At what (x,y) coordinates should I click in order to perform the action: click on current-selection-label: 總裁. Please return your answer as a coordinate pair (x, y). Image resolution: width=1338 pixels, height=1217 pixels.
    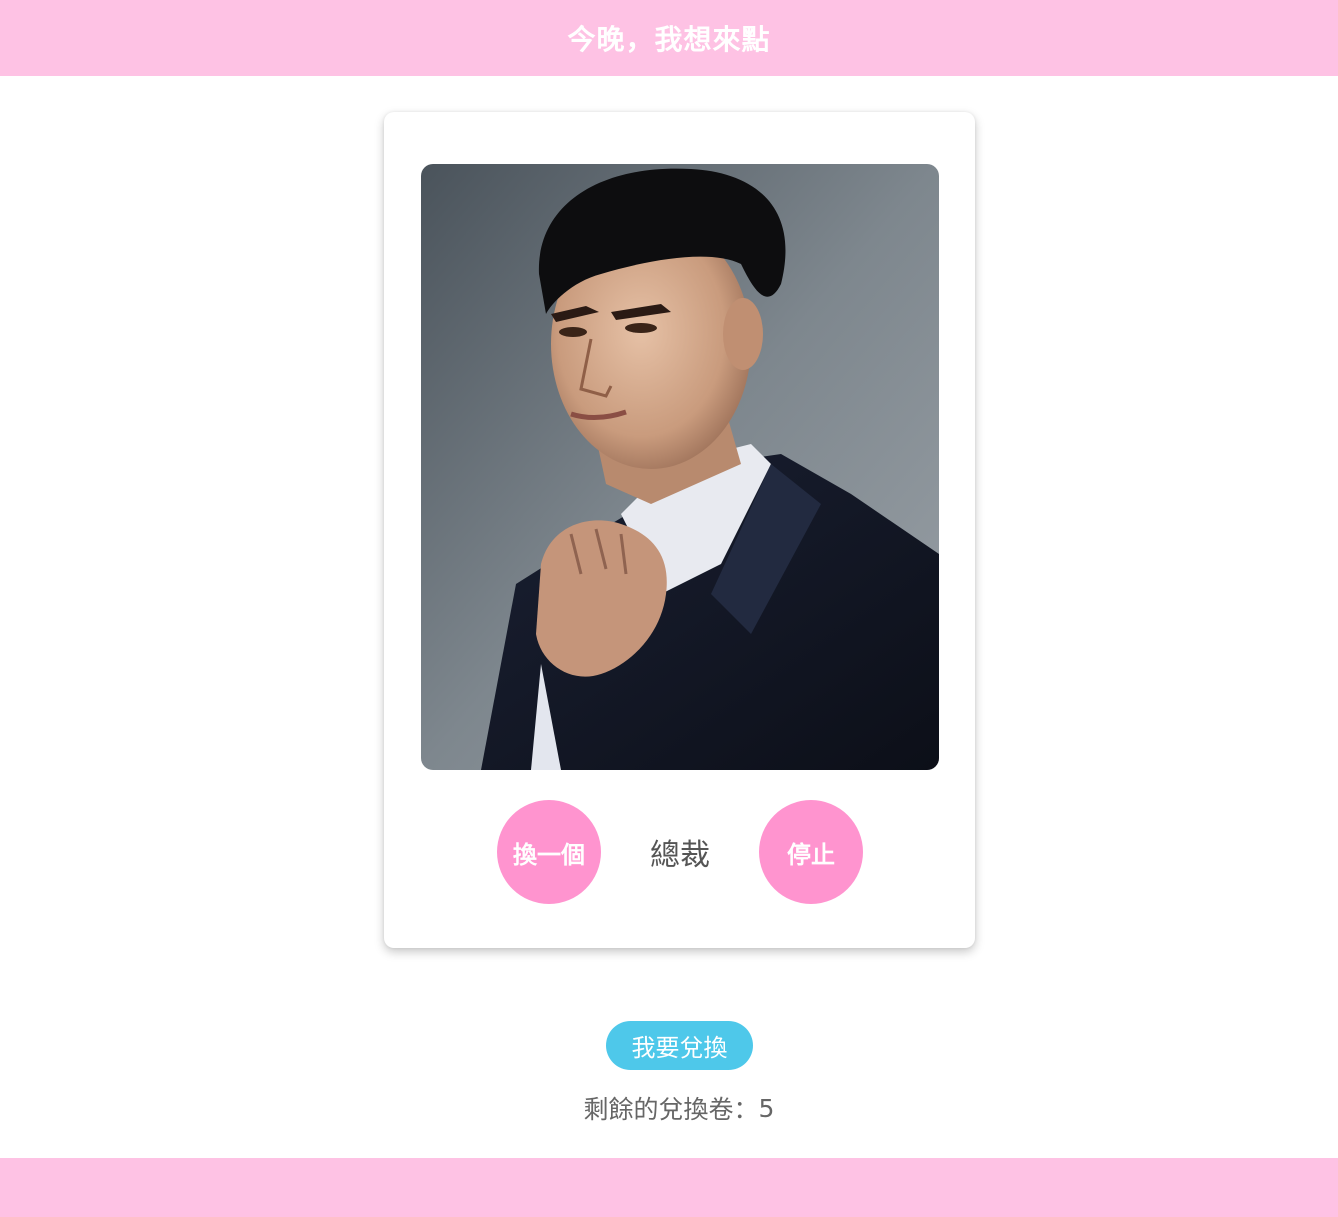
    Looking at the image, I should click on (680, 855).